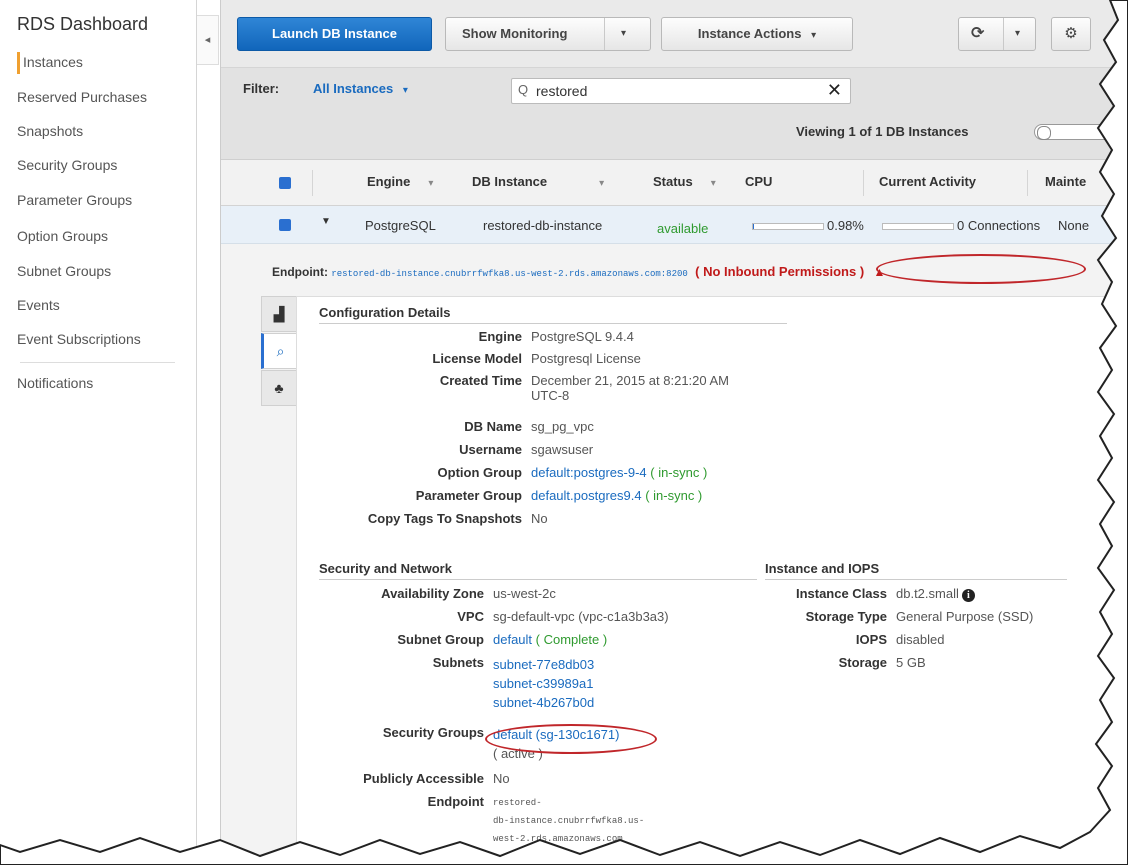 Image resolution: width=1128 pixels, height=865 pixels. I want to click on column-cpu: CPU, so click(758, 181).